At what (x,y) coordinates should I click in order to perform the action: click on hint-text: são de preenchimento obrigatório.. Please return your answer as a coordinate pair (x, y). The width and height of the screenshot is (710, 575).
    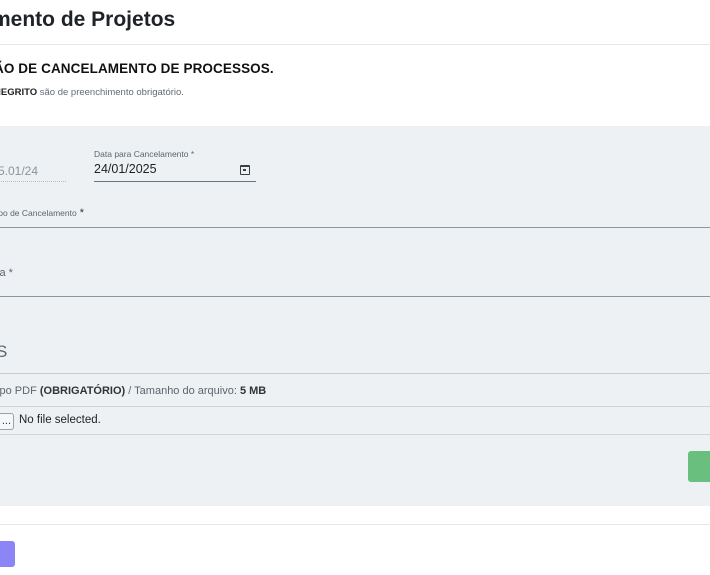
    Looking at the image, I should click on (110, 92).